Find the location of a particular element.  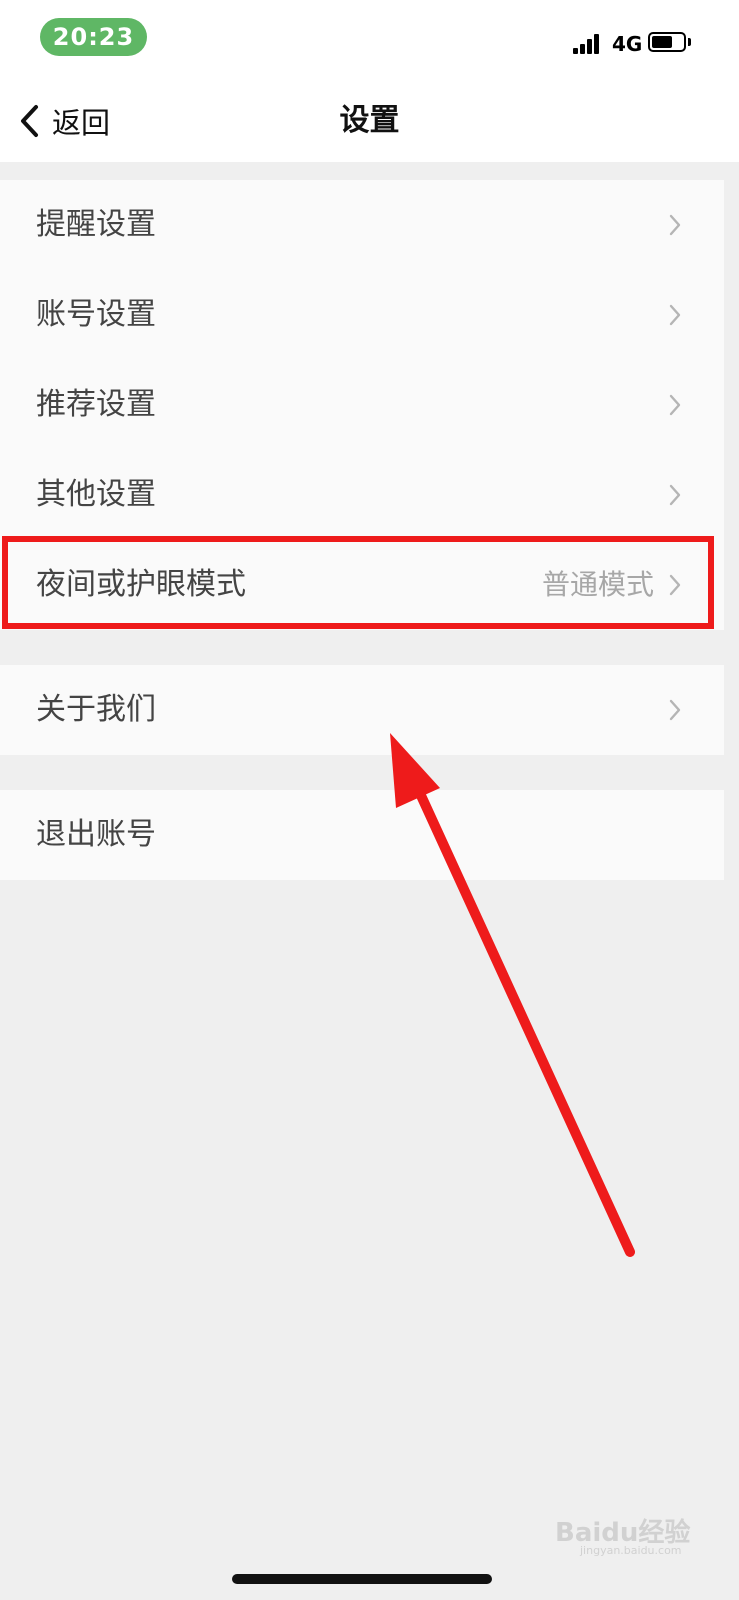

row-label: 其他设置 is located at coordinates (96, 494).